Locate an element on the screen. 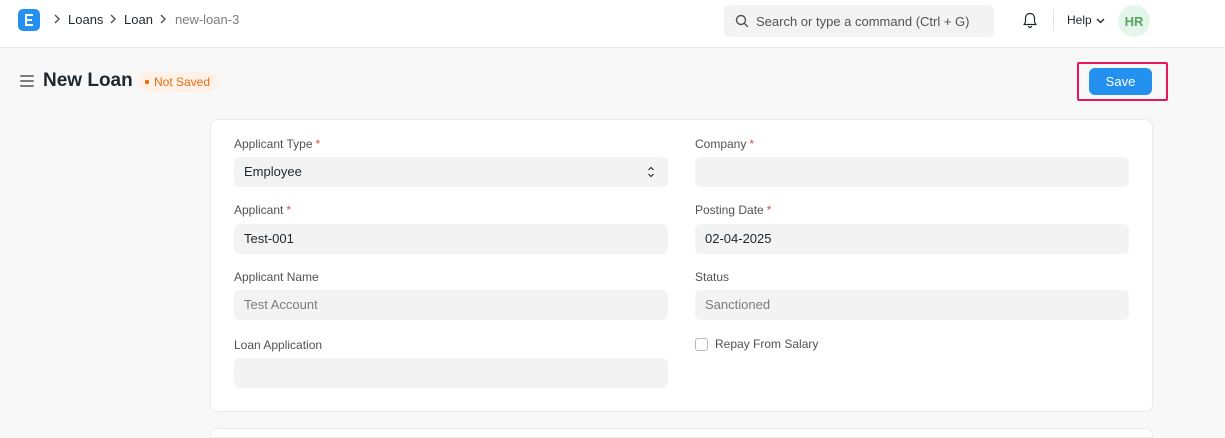 The width and height of the screenshot is (1225, 438). breadcrumb-current: new-loan-3 is located at coordinates (207, 19).